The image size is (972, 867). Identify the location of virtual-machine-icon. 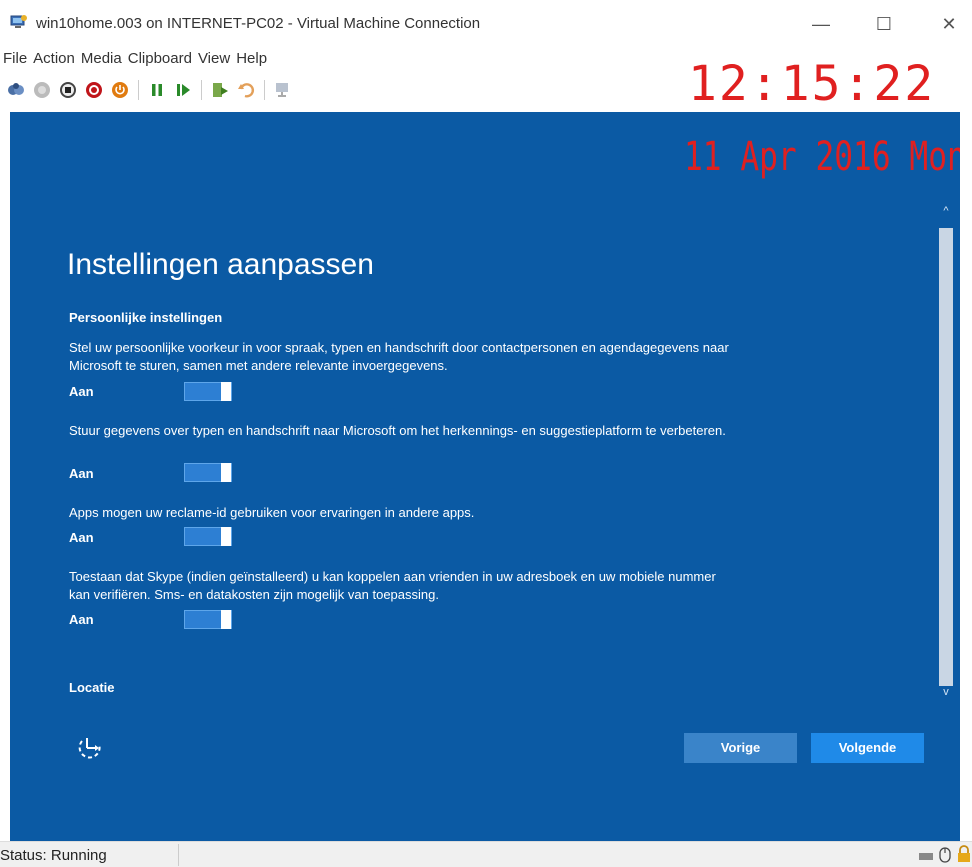
(18, 21).